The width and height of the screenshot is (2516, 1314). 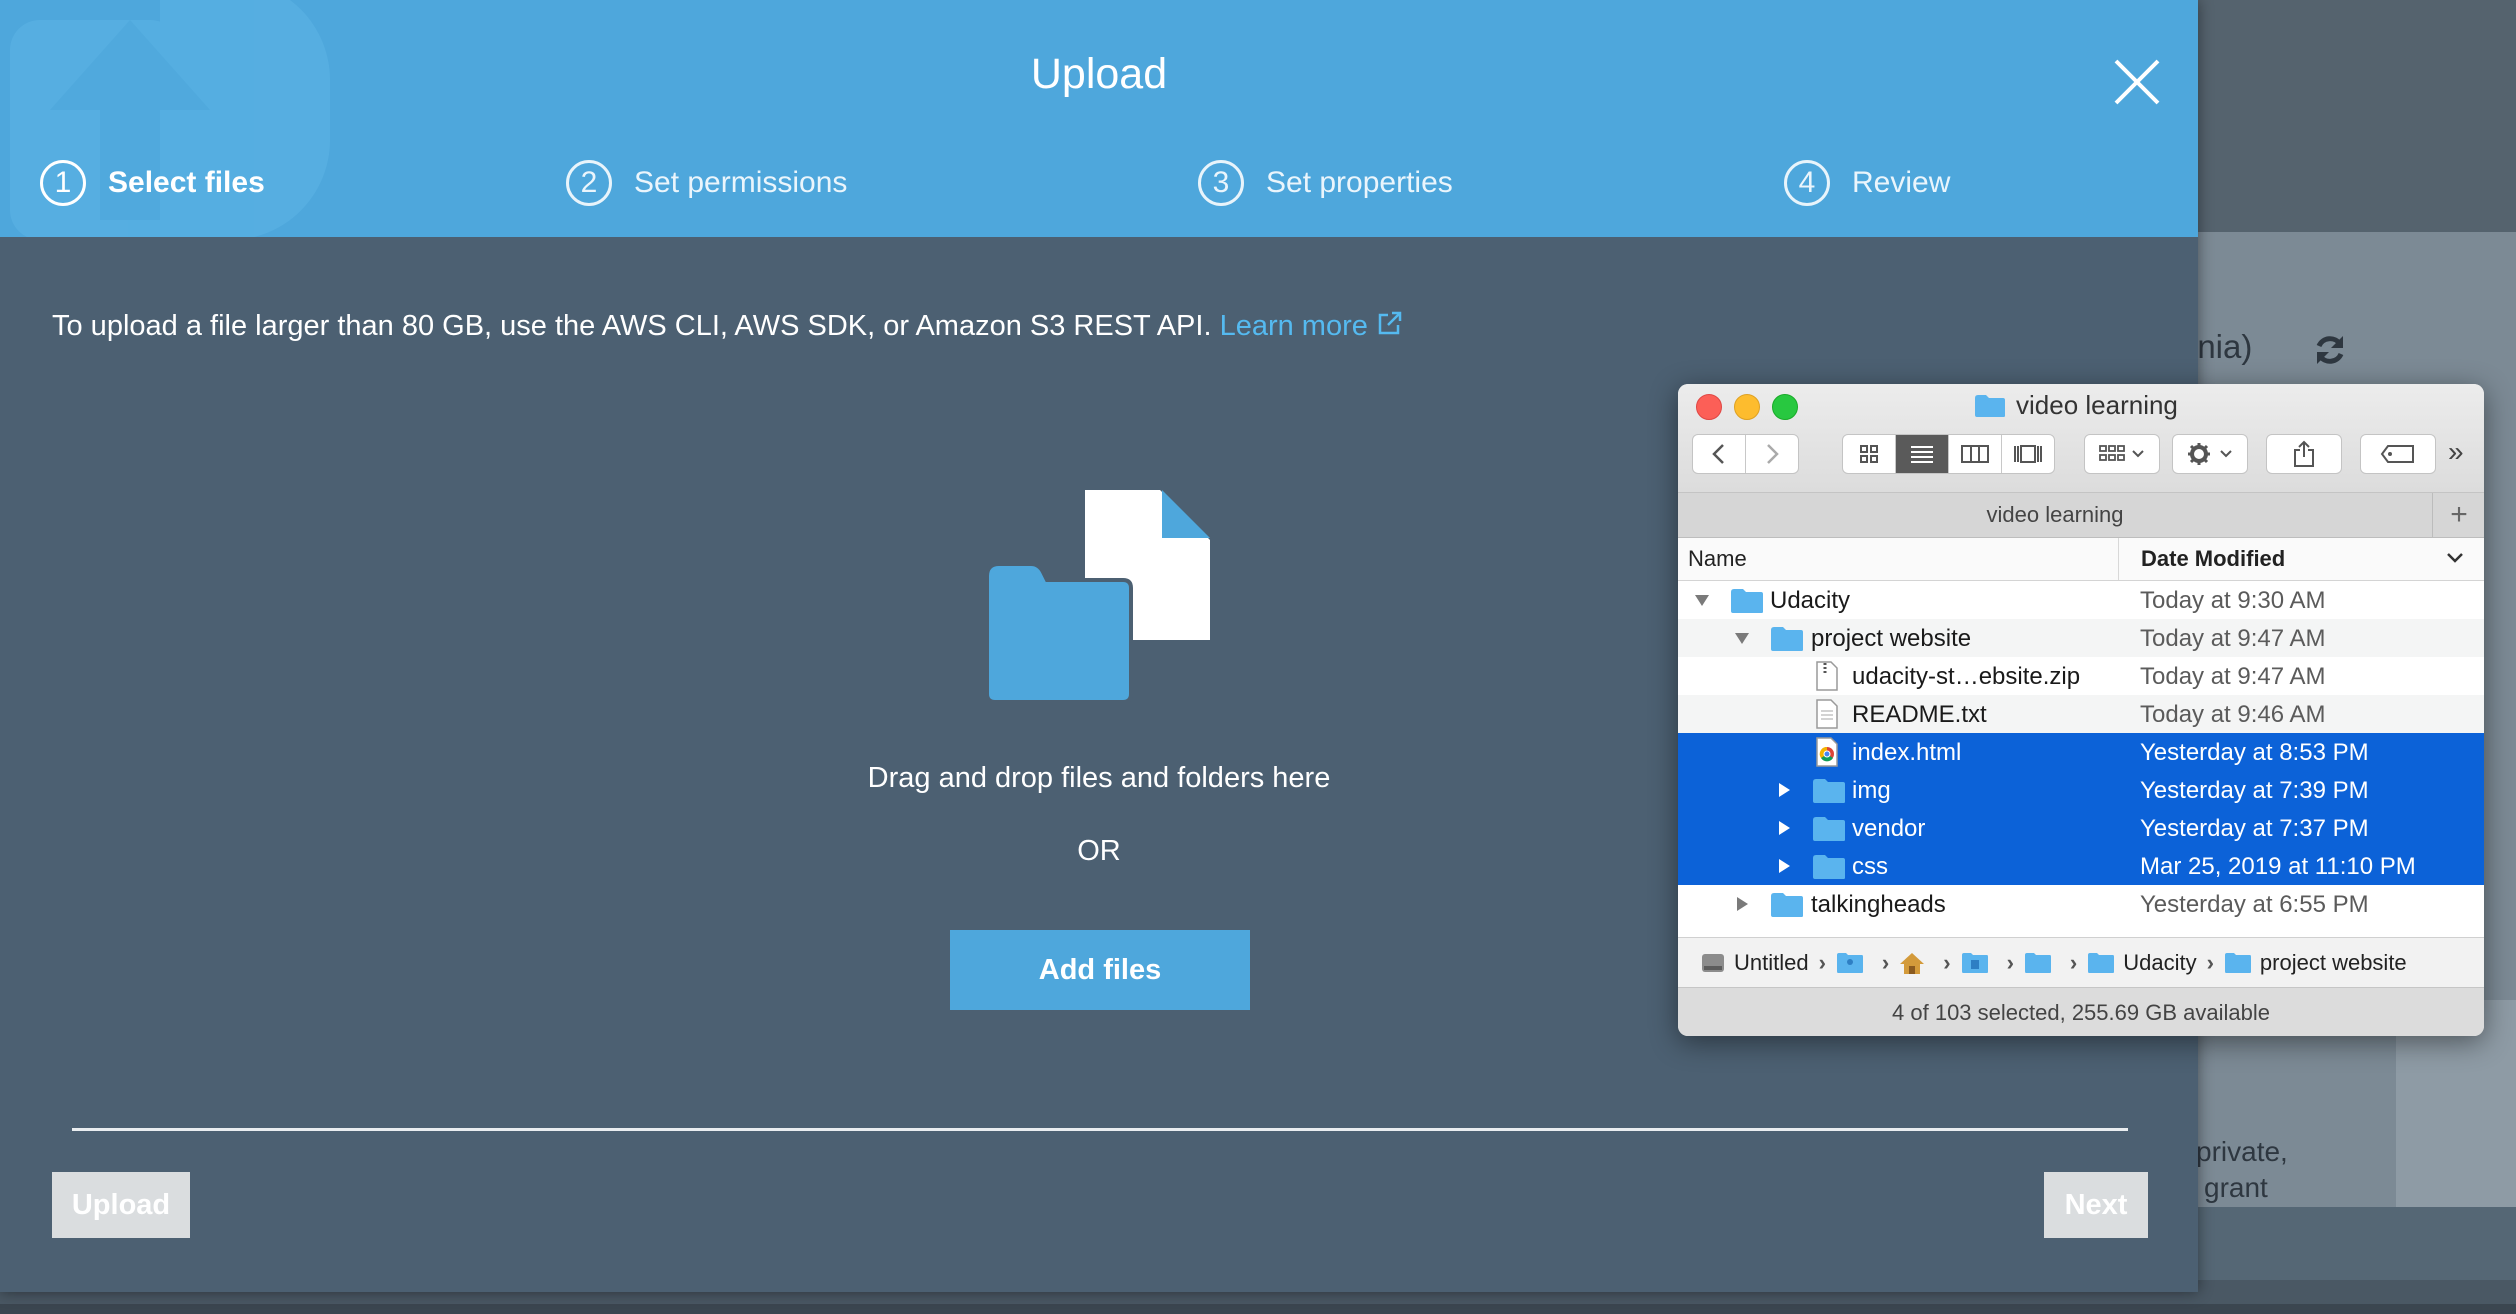 What do you see at coordinates (2330, 350) in the screenshot?
I see `refresh-icon` at bounding box center [2330, 350].